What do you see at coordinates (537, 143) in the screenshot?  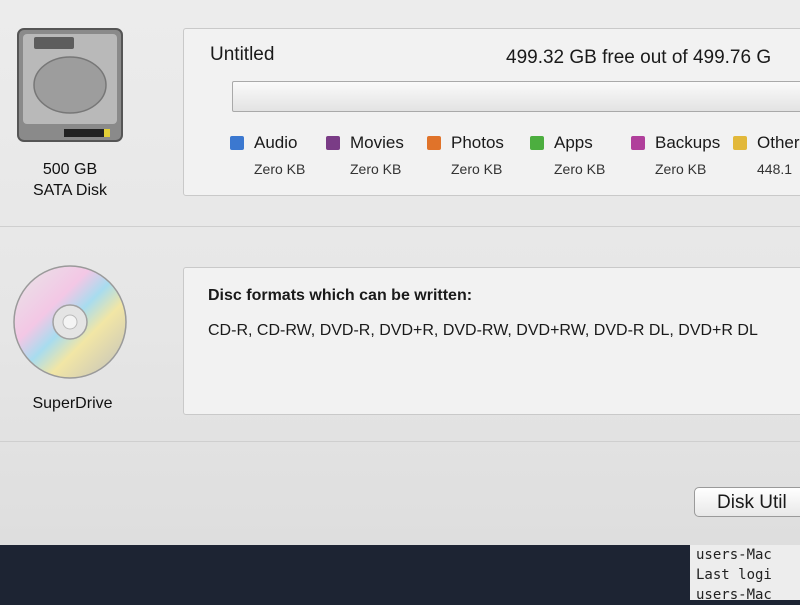 I see `apps-swatch` at bounding box center [537, 143].